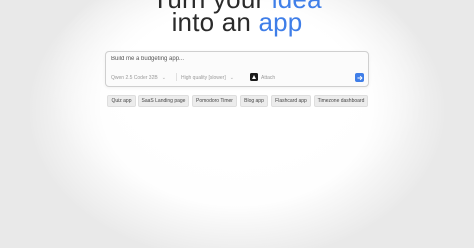  I want to click on quality-select-value: High quality [slower], so click(203, 78).